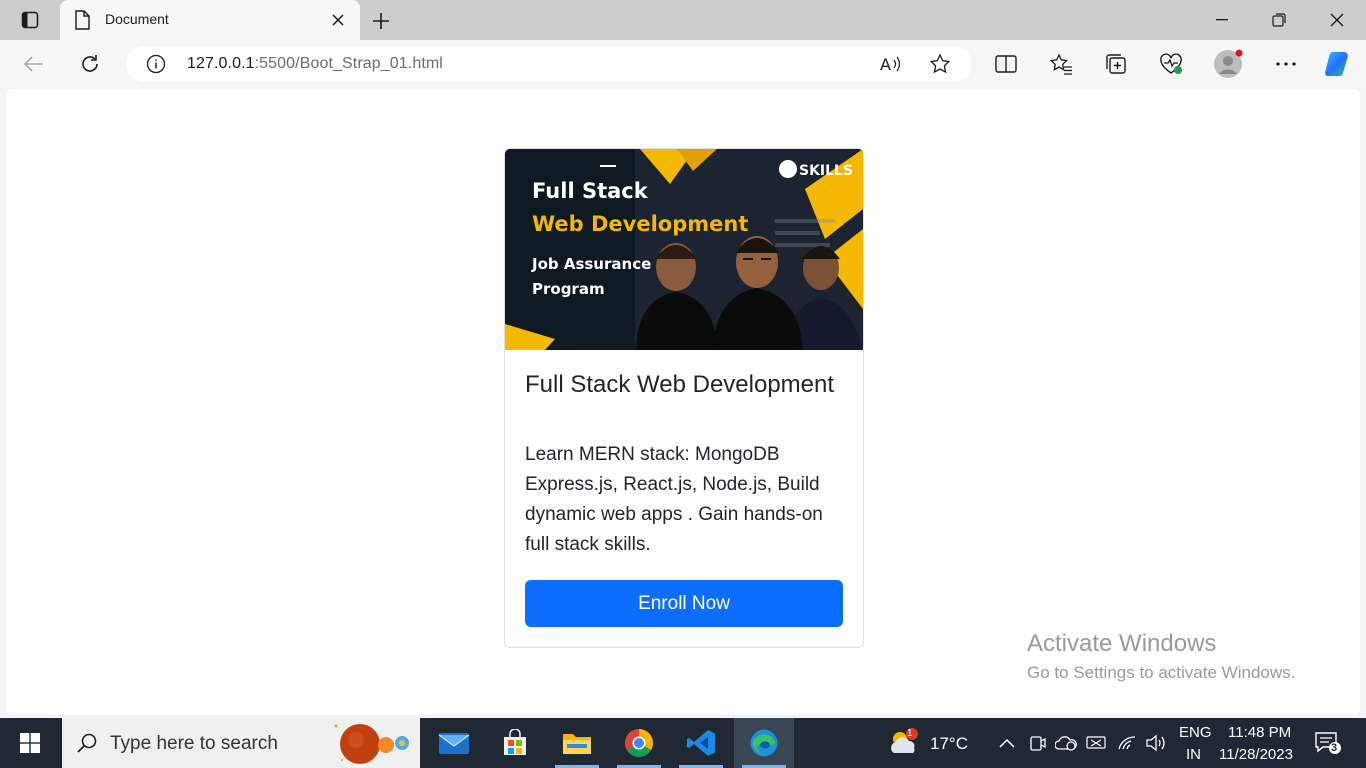 Image resolution: width=1366 pixels, height=768 pixels. I want to click on svg-text: A, so click(885, 64).